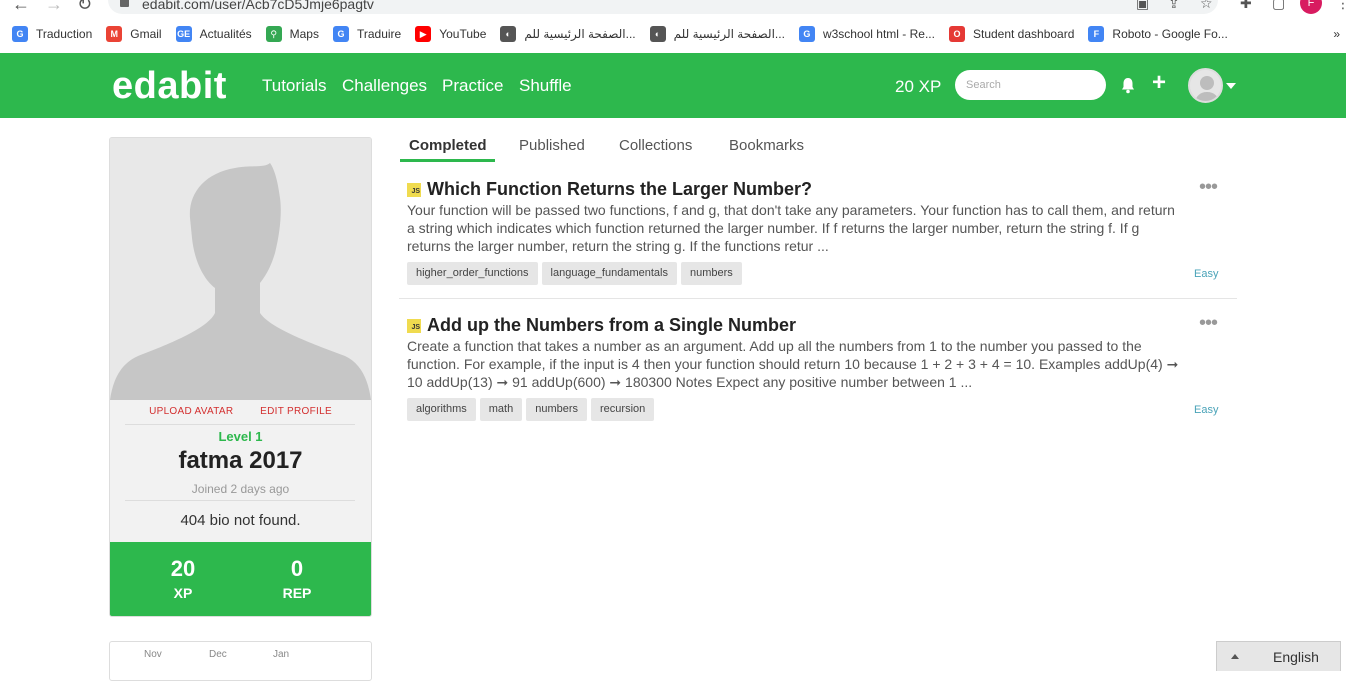 The height and width of the screenshot is (681, 1346). I want to click on nav-challenges: Challenges, so click(384, 86).